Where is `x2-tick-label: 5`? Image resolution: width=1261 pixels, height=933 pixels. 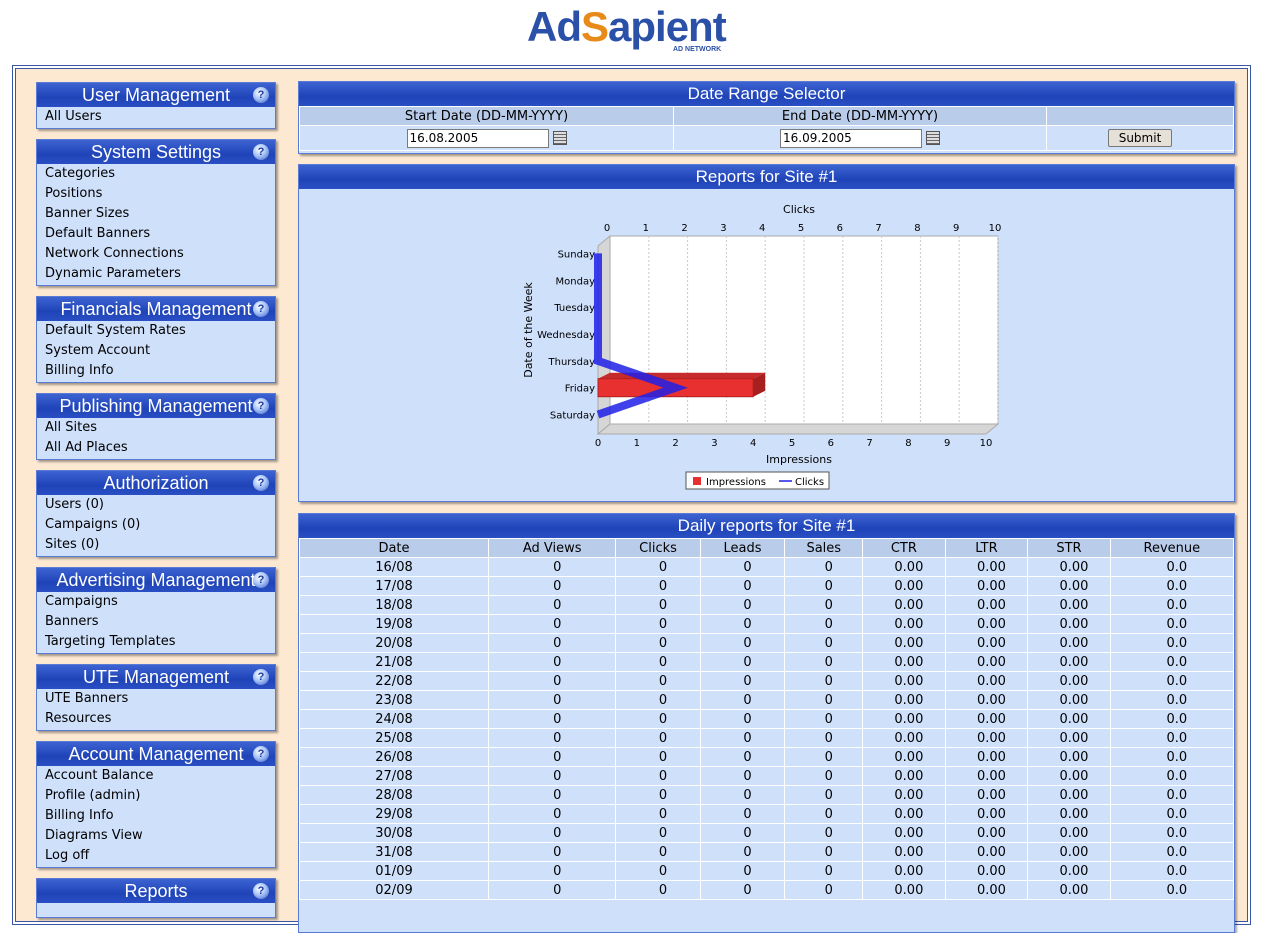
x2-tick-label: 5 is located at coordinates (801, 228).